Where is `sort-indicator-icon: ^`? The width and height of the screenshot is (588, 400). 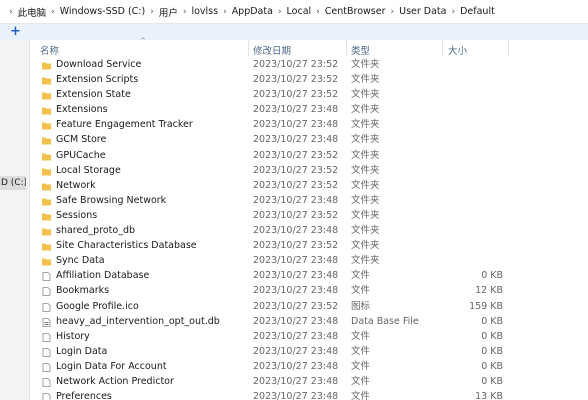
sort-indicator-icon: ^ is located at coordinates (143, 41).